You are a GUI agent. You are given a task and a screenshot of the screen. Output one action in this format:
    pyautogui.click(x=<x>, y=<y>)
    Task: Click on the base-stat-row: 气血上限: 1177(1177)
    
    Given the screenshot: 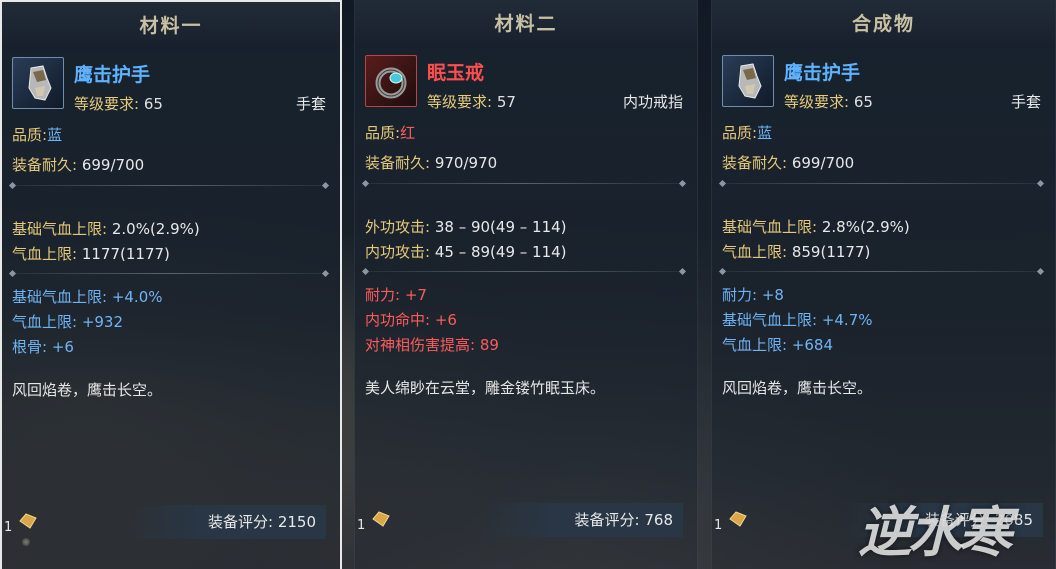 What is the action you would take?
    pyautogui.click(x=170, y=253)
    